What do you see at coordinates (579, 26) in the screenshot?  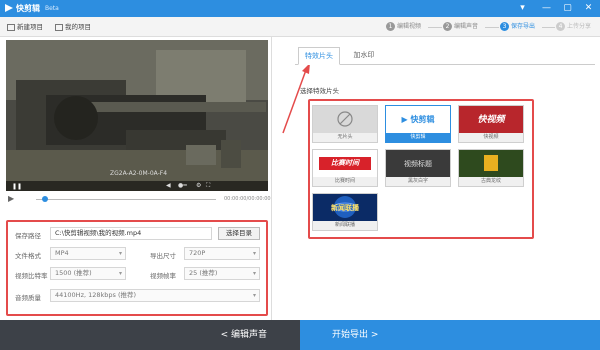 I see `step-label: 上传分享` at bounding box center [579, 26].